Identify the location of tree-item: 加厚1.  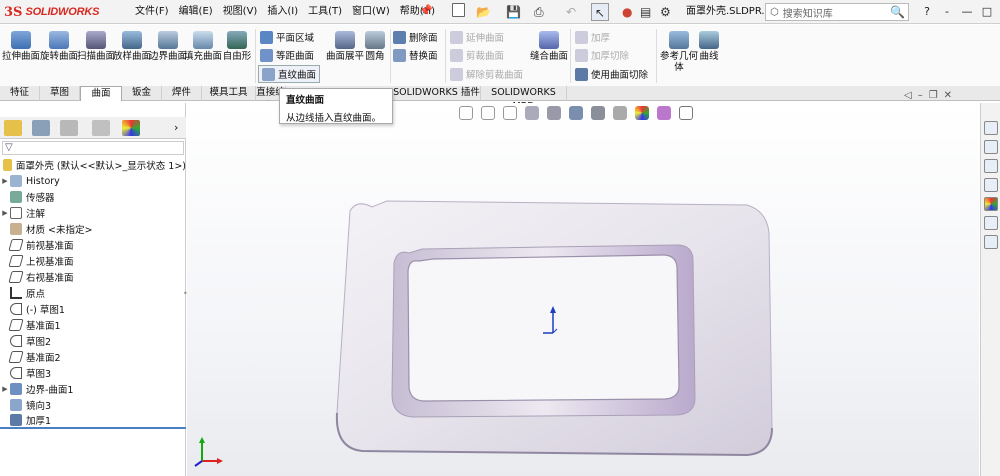
(93, 421).